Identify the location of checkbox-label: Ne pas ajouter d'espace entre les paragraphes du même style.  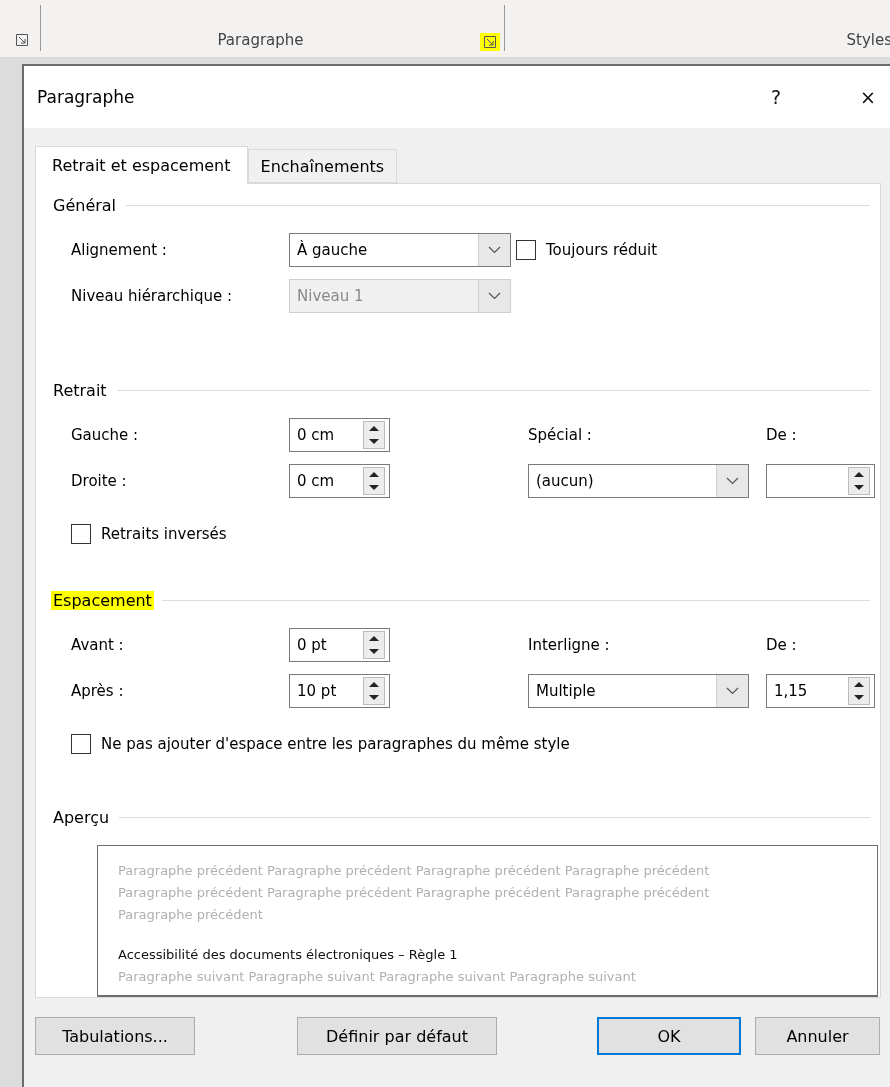
(335, 744).